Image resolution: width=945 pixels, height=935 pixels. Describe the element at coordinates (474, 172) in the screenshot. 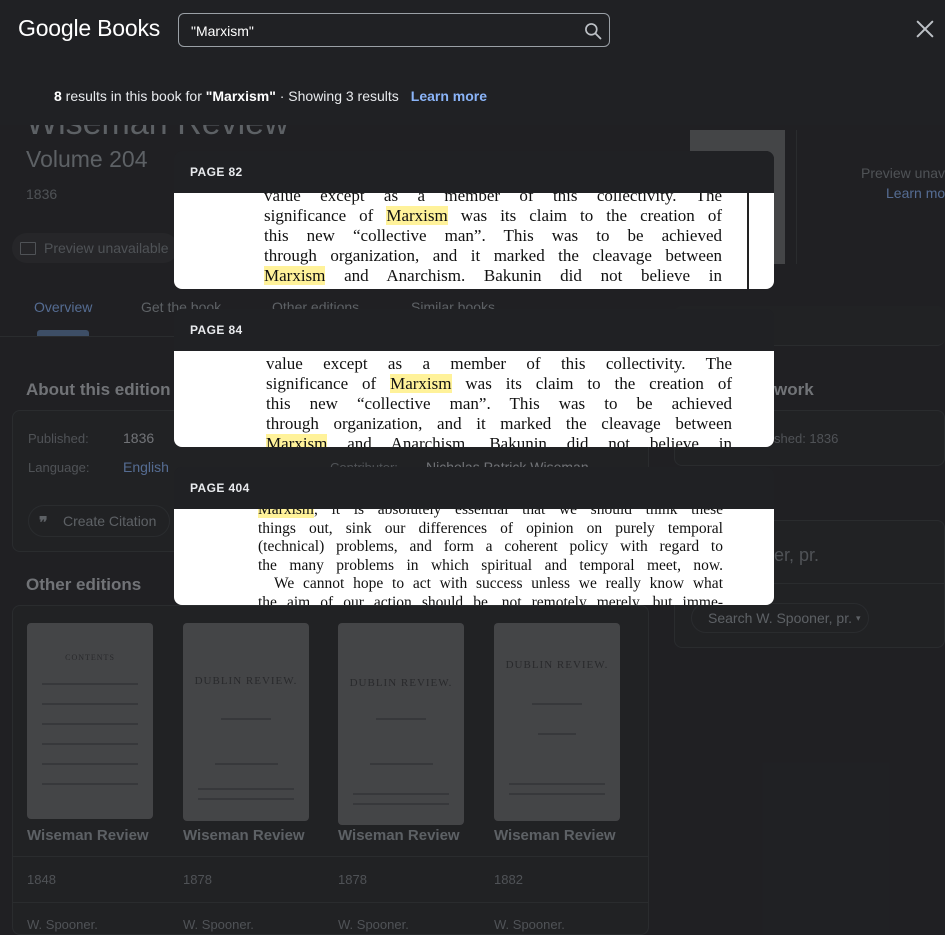

I see `result-card-header: PAGE 82` at that location.